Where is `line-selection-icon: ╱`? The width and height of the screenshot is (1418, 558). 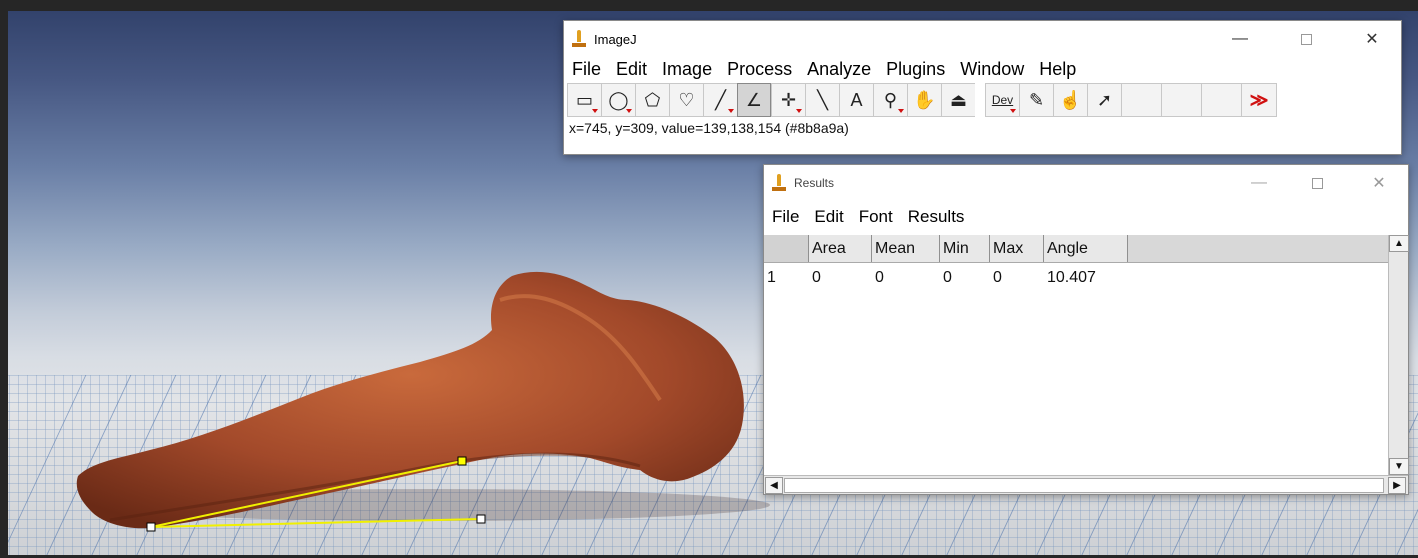
line-selection-icon: ╱ is located at coordinates (720, 100).